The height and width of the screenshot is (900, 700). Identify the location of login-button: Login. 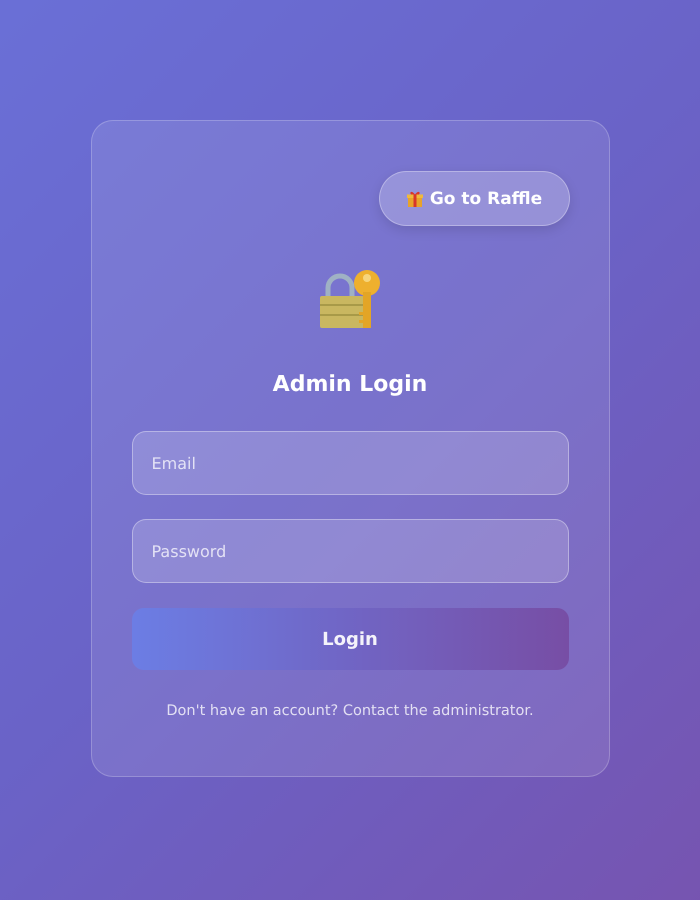
(350, 639).